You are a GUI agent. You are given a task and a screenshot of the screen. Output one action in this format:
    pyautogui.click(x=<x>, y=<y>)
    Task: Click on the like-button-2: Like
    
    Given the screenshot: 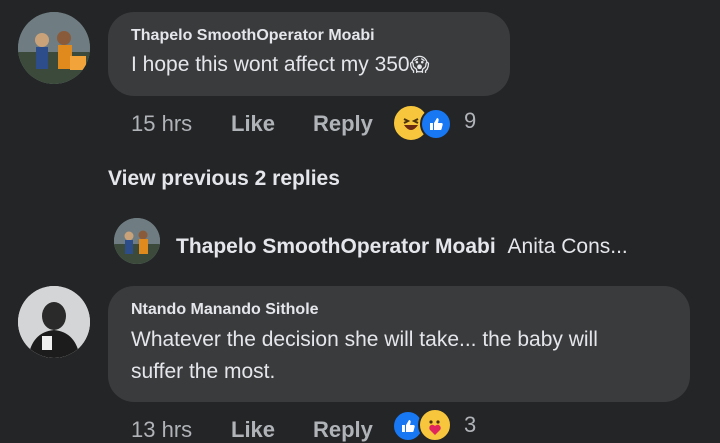 What is the action you would take?
    pyautogui.click(x=253, y=430)
    